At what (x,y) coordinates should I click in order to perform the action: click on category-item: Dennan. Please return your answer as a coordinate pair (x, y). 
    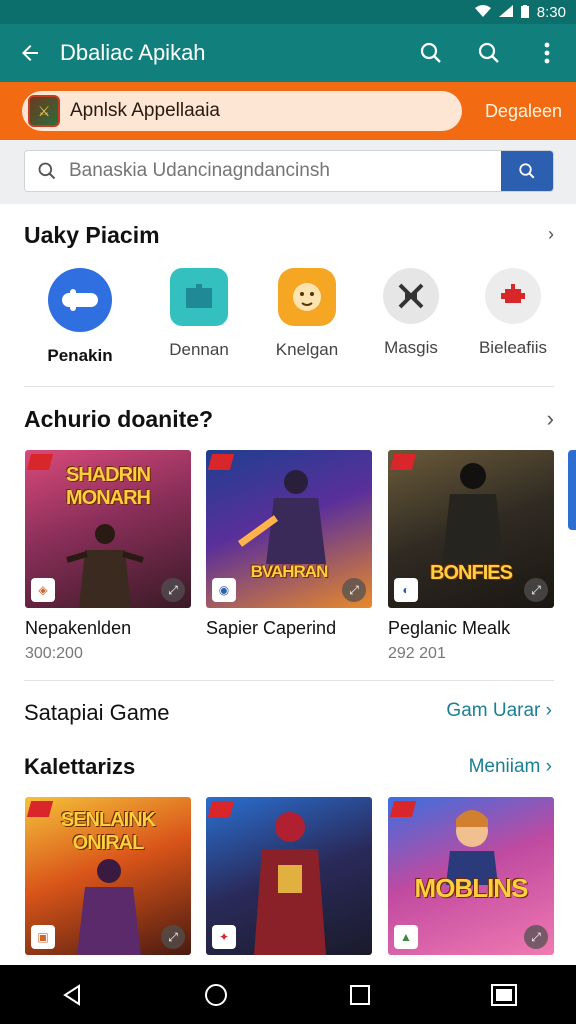
    Looking at the image, I should click on (199, 314).